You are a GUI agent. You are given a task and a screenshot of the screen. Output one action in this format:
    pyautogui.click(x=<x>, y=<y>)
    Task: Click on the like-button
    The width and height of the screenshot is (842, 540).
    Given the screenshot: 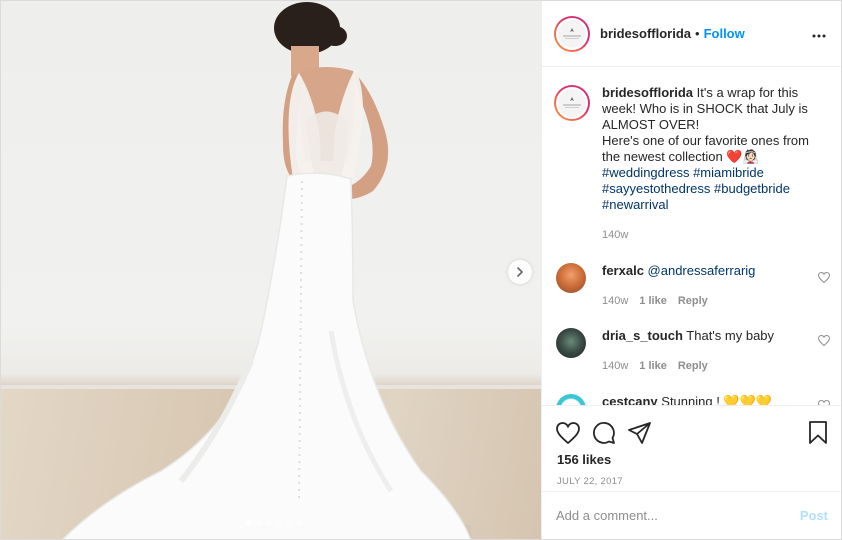 What is the action you would take?
    pyautogui.click(x=568, y=433)
    